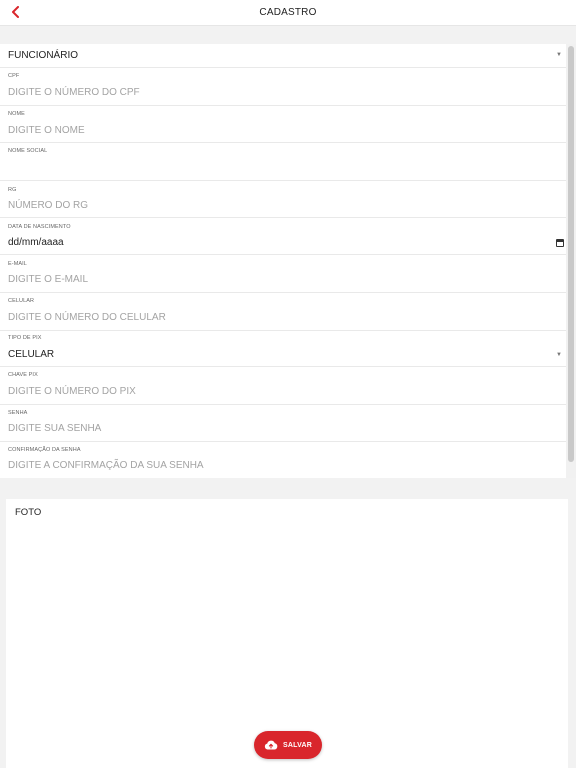  I want to click on chave-pix-label: CHAVE PIX, so click(23, 375).